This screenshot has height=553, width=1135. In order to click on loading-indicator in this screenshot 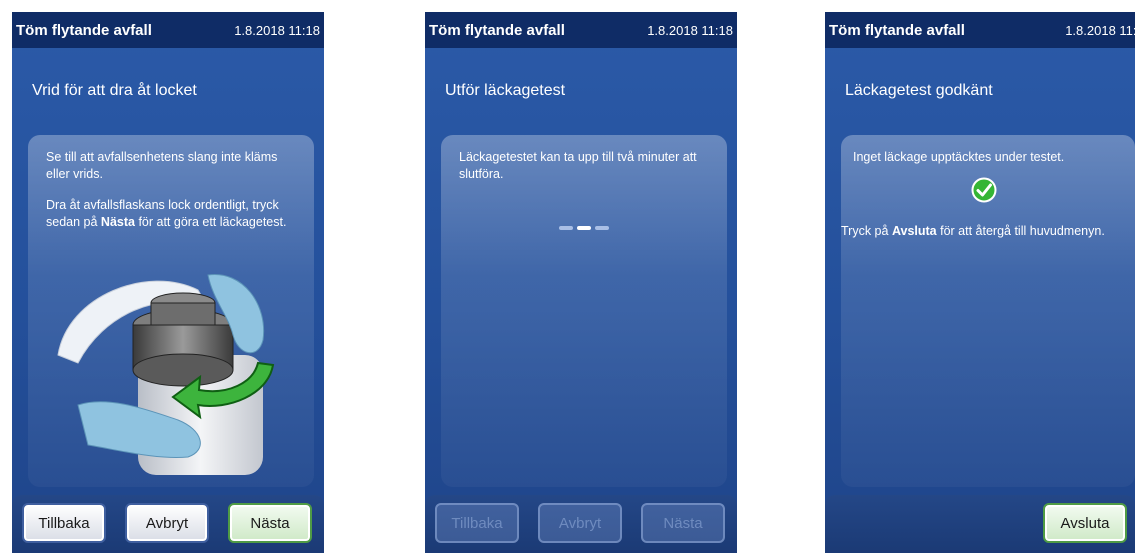, I will do `click(584, 228)`.